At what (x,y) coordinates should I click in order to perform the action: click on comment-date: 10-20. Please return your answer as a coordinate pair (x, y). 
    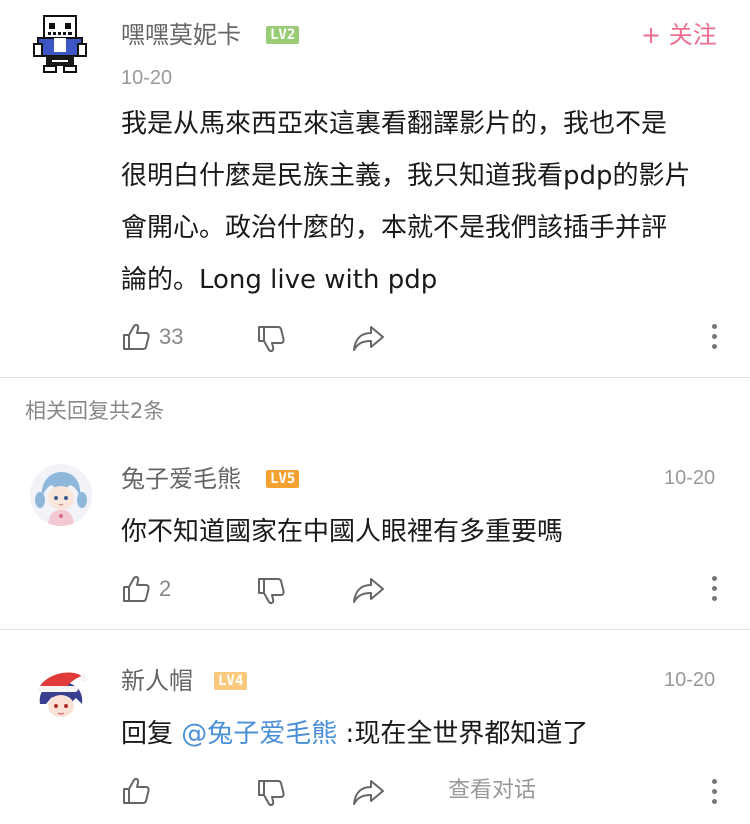
    Looking at the image, I should click on (147, 78).